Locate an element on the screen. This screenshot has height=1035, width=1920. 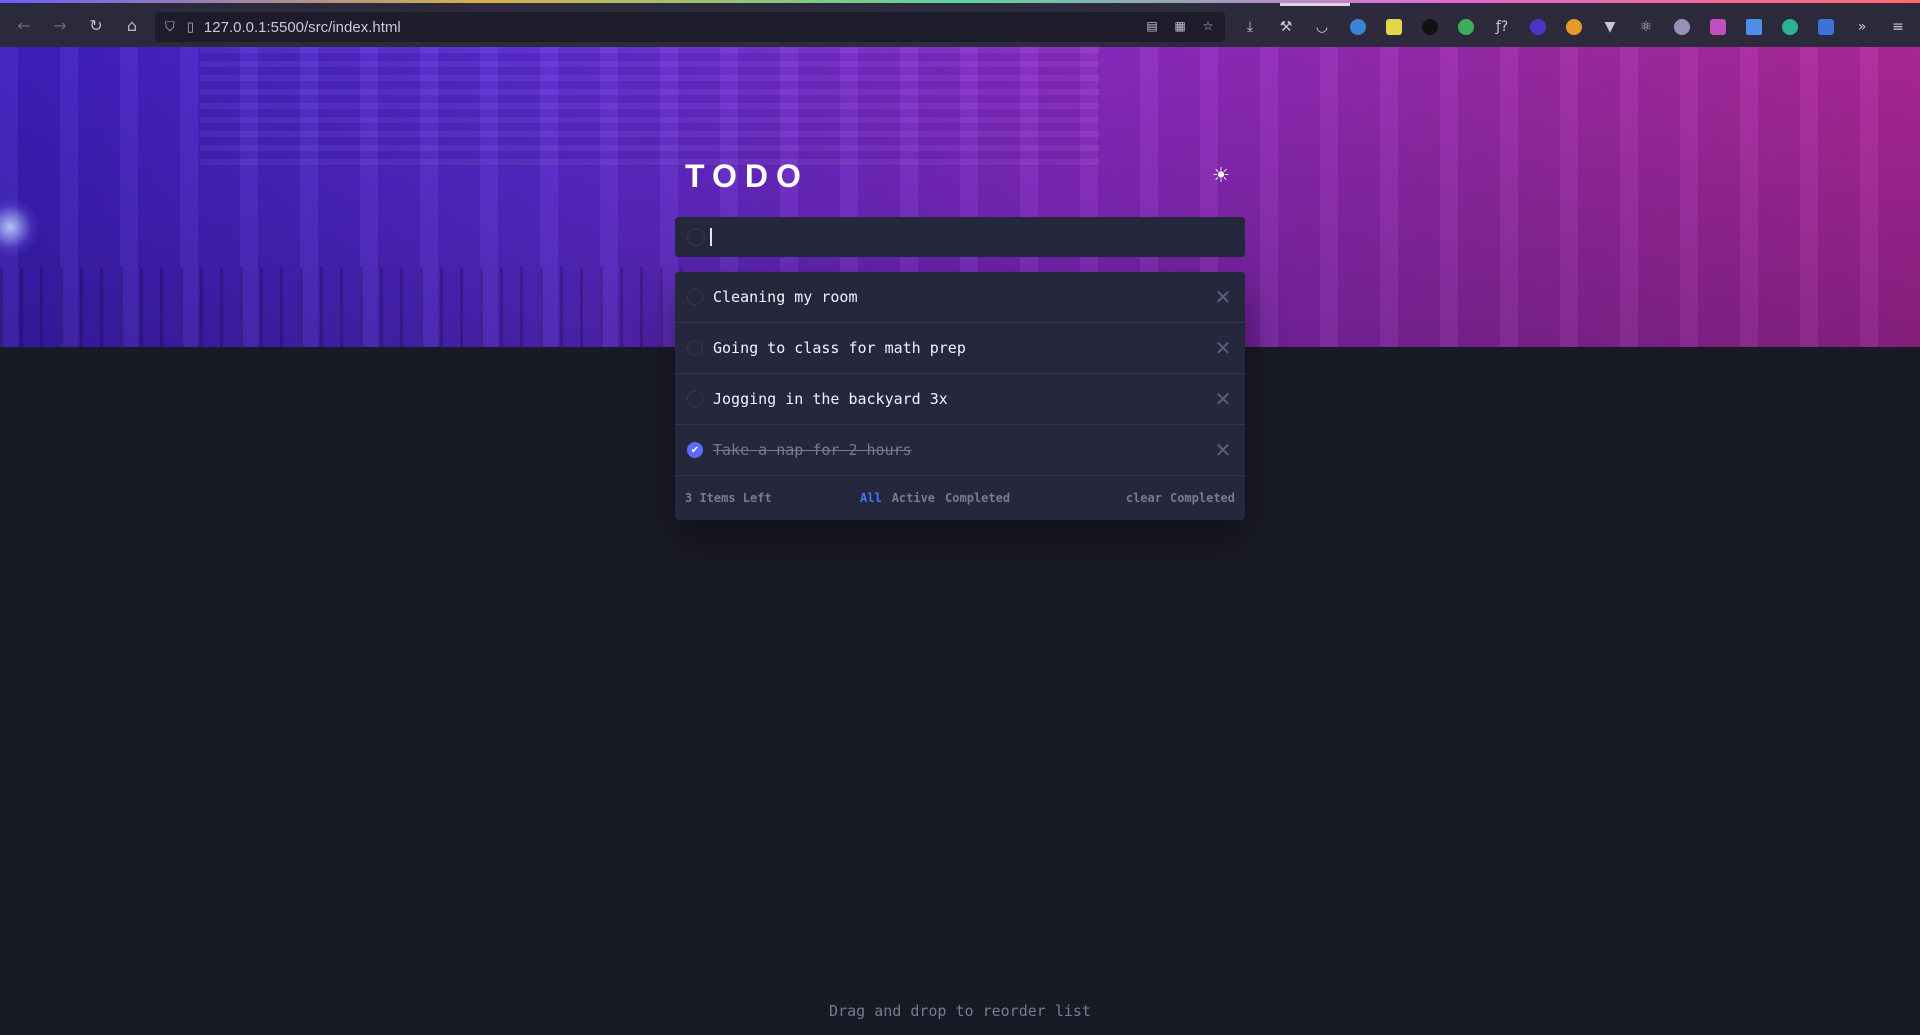
reload-button: ↻ is located at coordinates (96, 25).